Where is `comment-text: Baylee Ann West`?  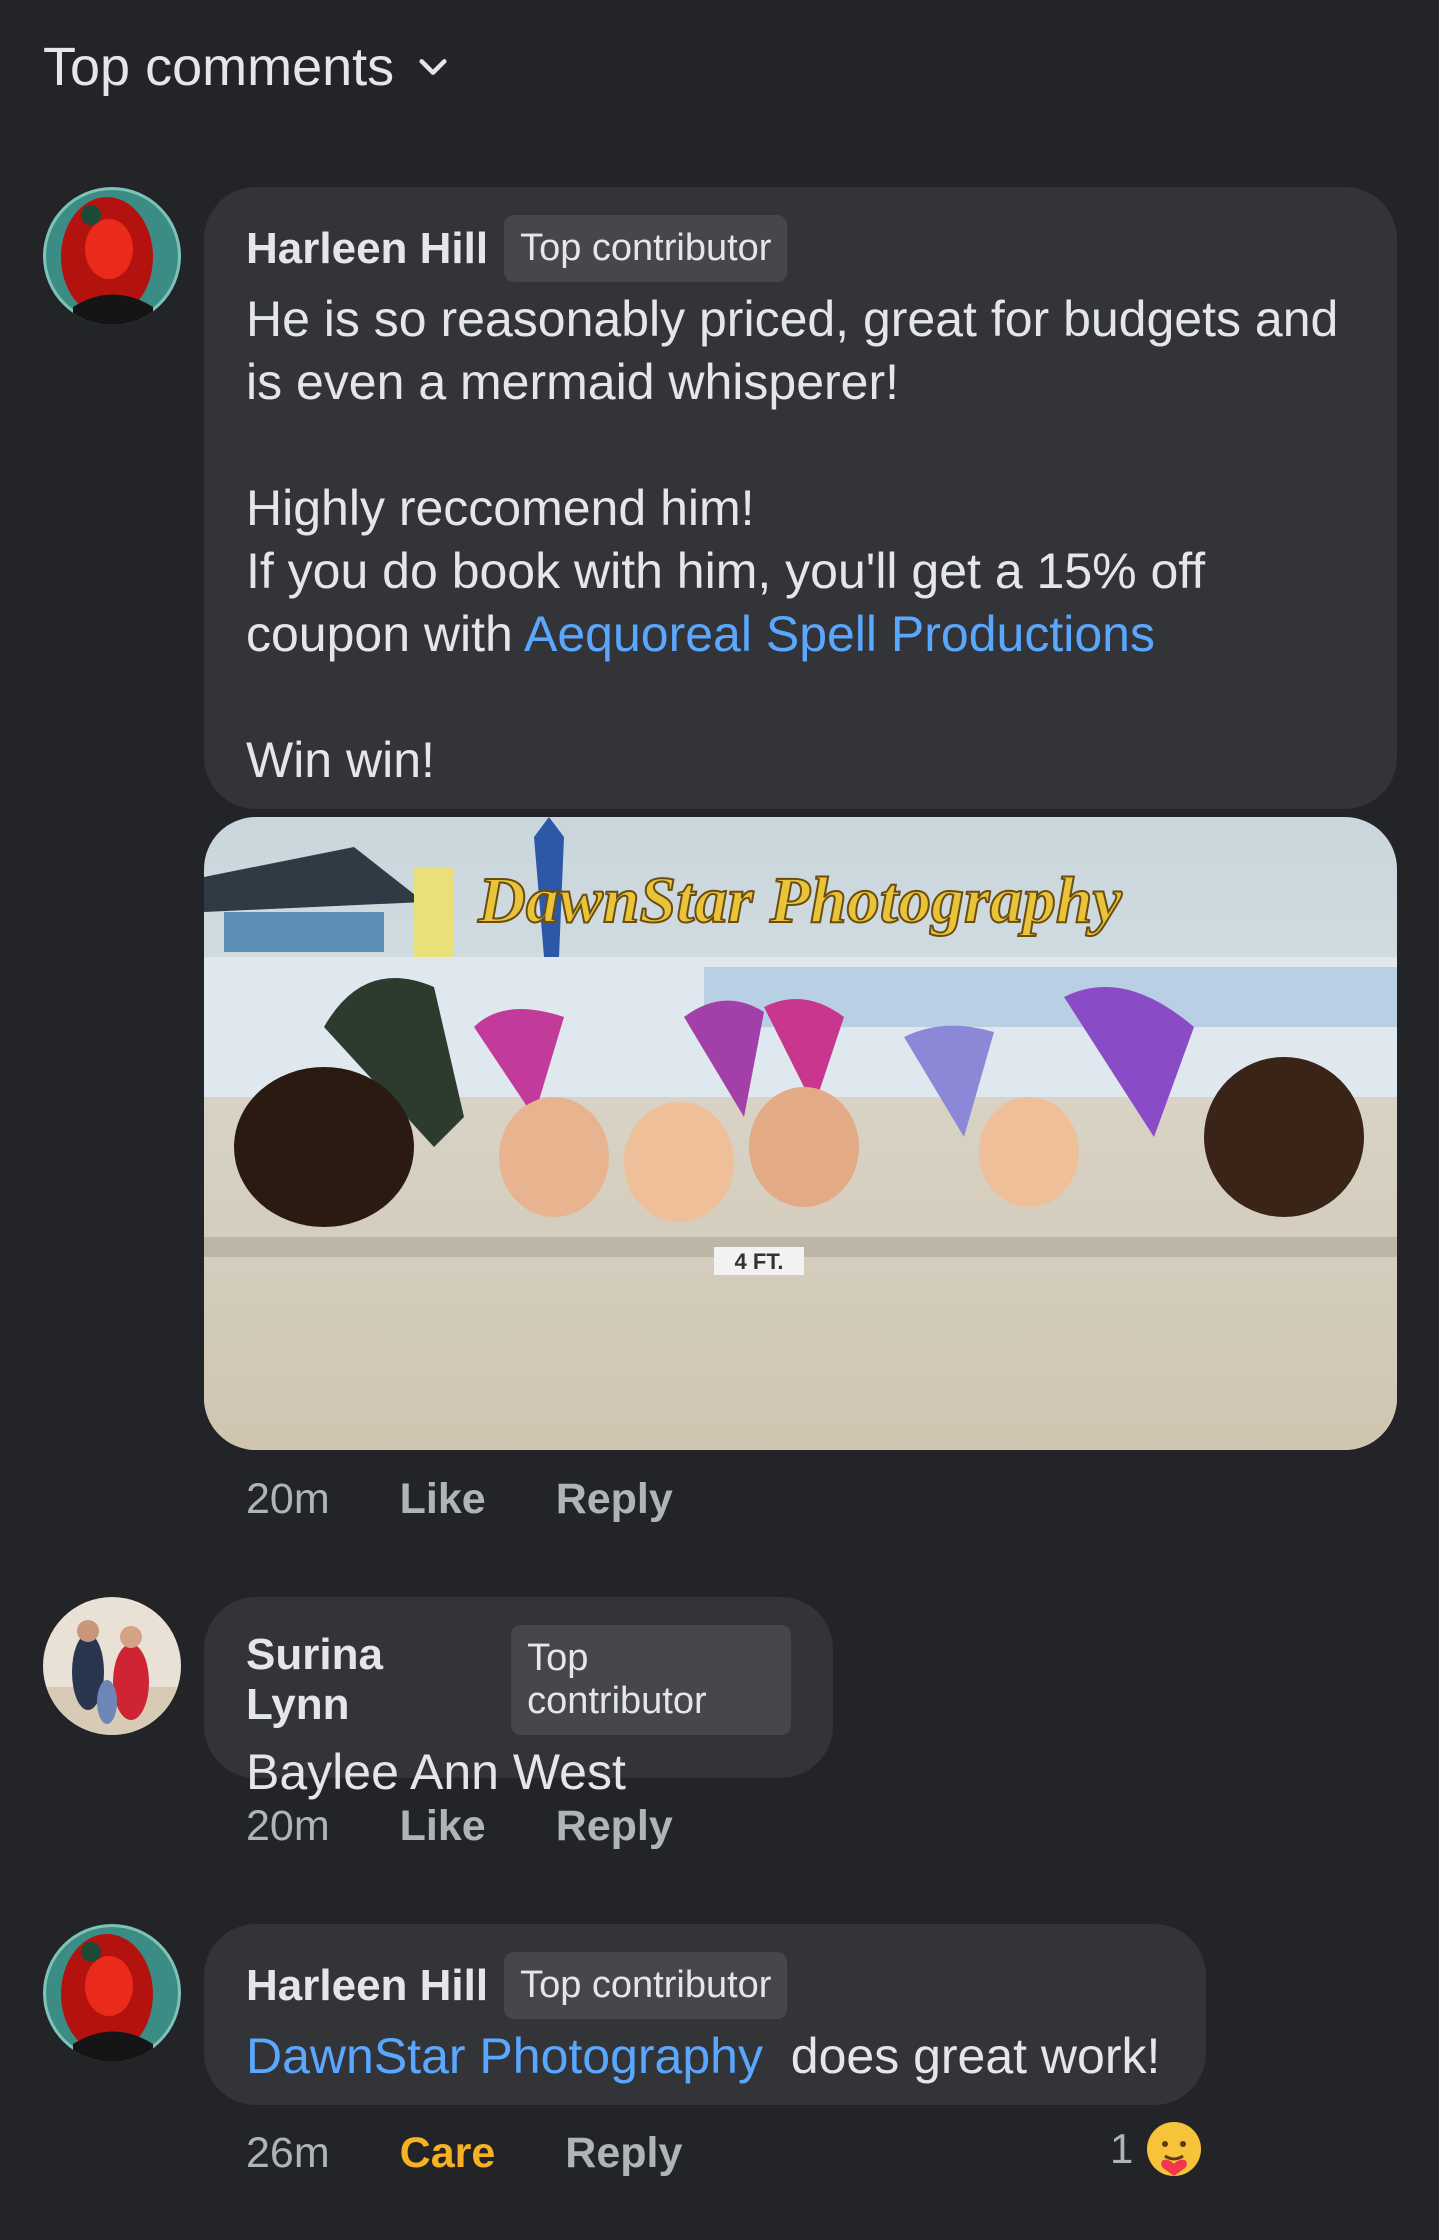
comment-text: Baylee Ann West is located at coordinates (436, 1772).